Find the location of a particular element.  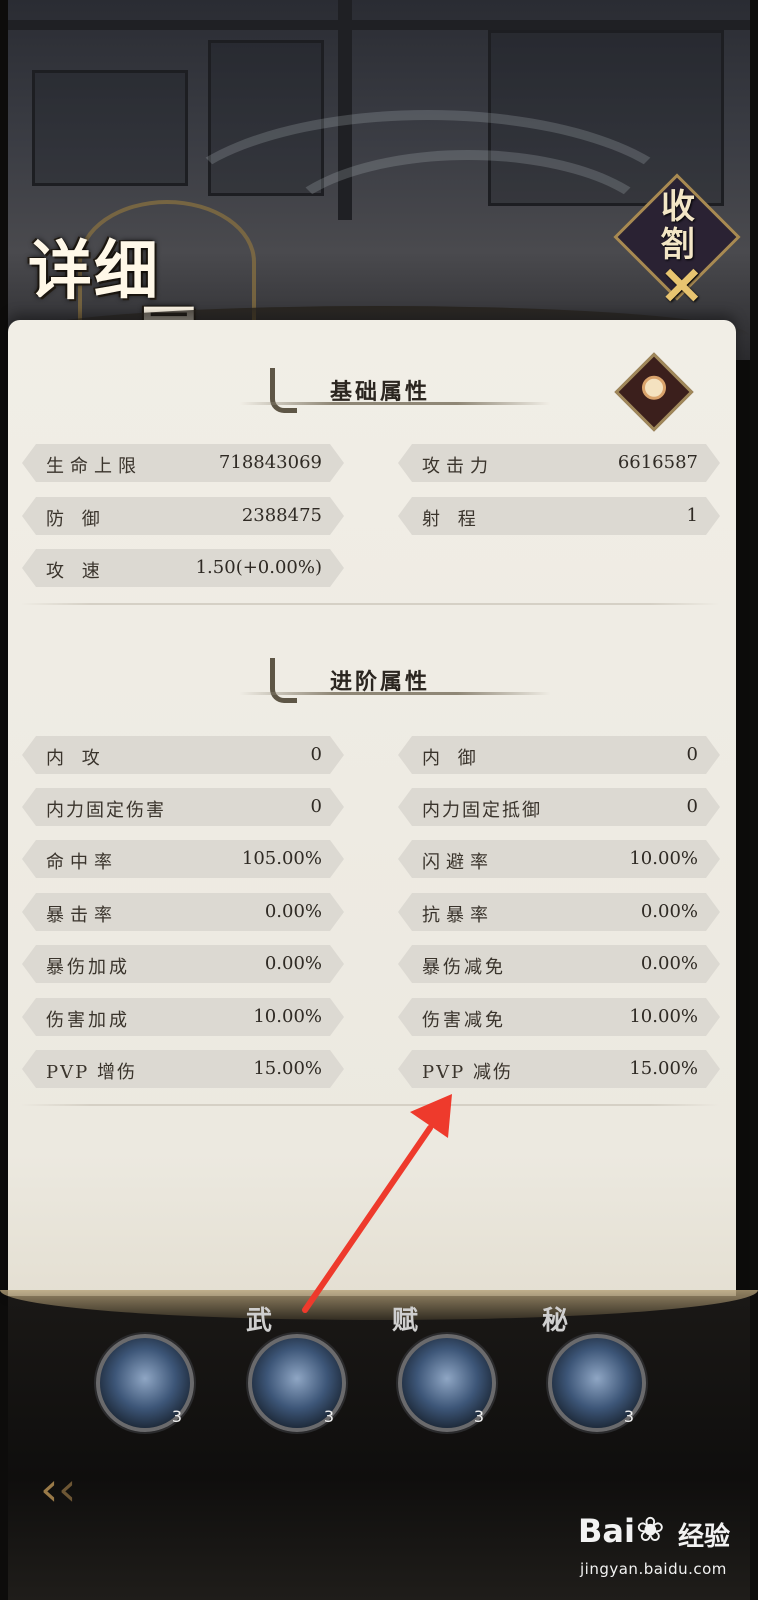

advanced-section-title: 进阶属性 is located at coordinates (380, 682).